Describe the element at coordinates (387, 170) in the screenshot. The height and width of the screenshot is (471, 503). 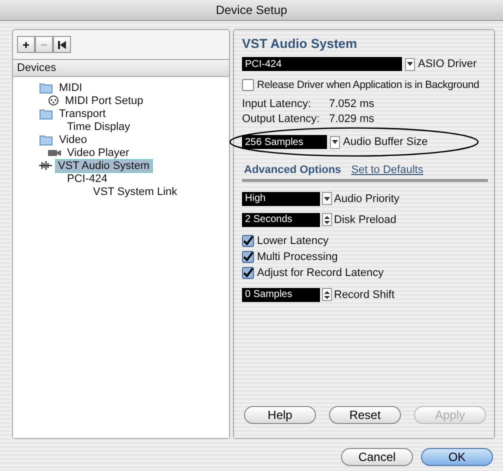
I see `defaults-link: Set to Defaults` at that location.